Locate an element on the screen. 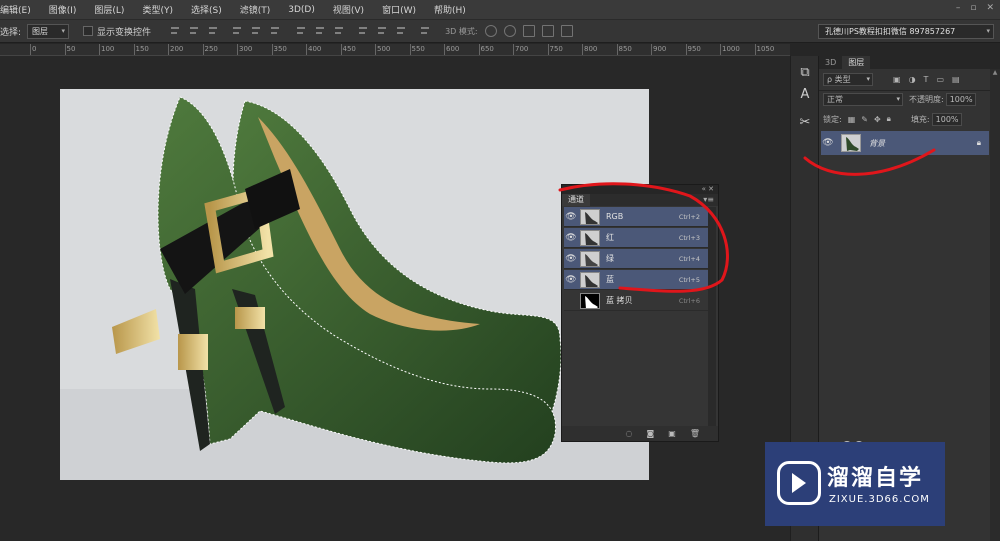  workspace-dropdown: 孔德川PS教程扣扣微信 897857267 ▾ is located at coordinates (906, 31).